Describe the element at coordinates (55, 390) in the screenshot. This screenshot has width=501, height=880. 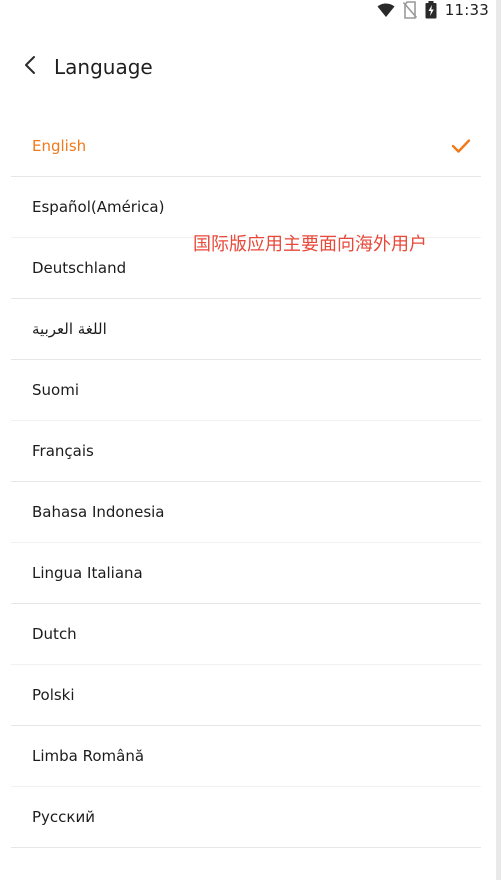
I see `language-label: Suomi` at that location.